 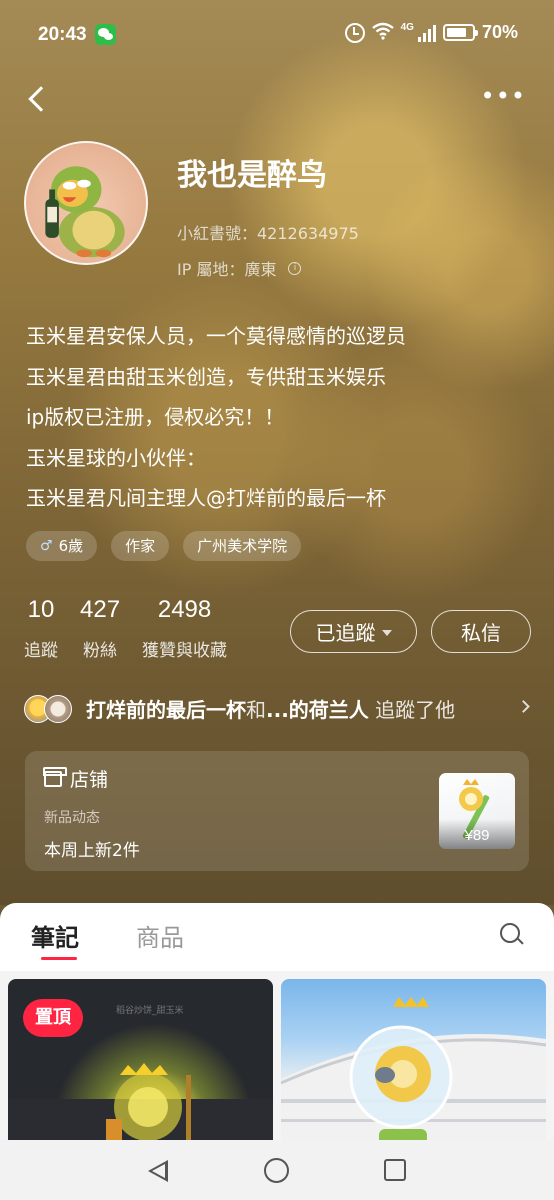 What do you see at coordinates (481, 631) in the screenshot?
I see `message-button: 私信` at bounding box center [481, 631].